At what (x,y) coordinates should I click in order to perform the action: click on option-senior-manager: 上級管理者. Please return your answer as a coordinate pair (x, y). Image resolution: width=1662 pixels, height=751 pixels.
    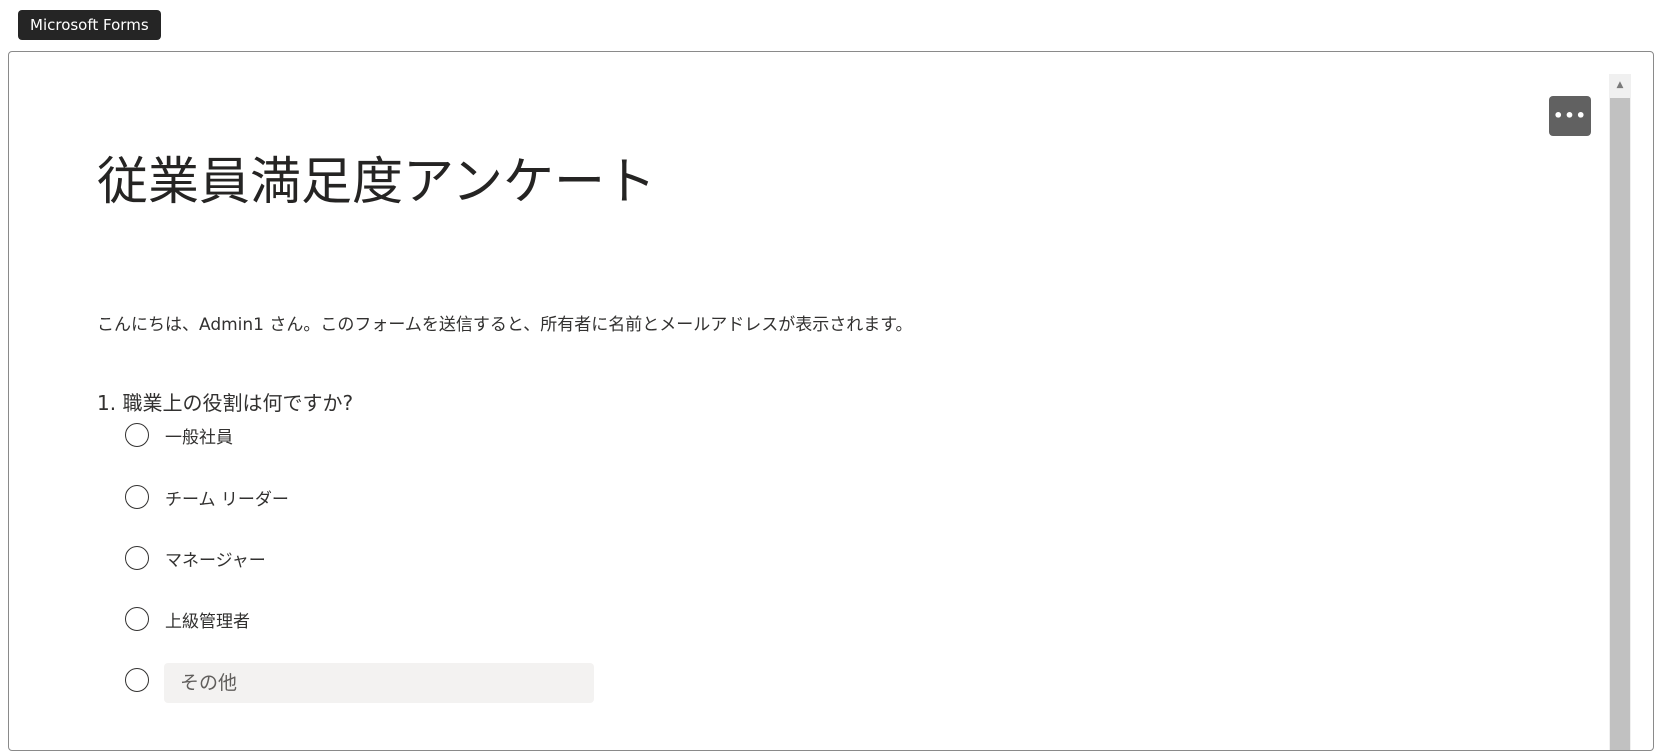
    Looking at the image, I should click on (187, 619).